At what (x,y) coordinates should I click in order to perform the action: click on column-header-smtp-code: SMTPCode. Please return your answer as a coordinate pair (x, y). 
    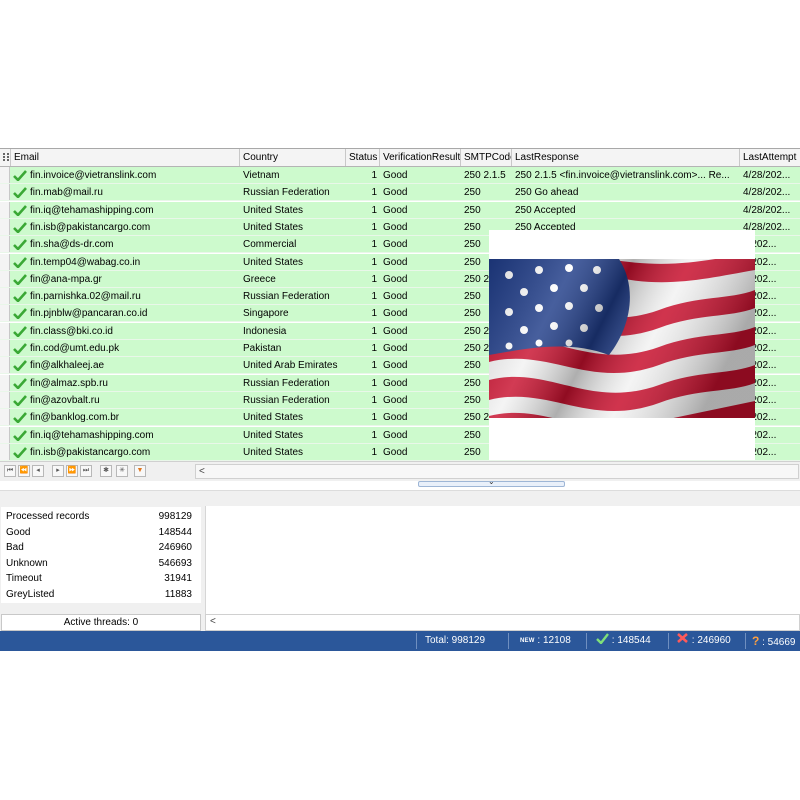
    Looking at the image, I should click on (486, 157).